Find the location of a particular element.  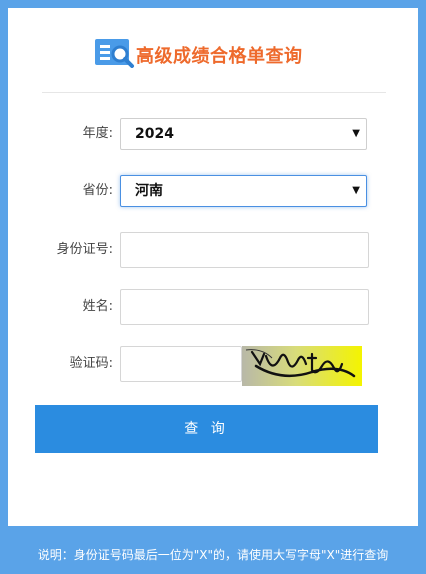

year-select: 2024 ▼ is located at coordinates (243, 134).